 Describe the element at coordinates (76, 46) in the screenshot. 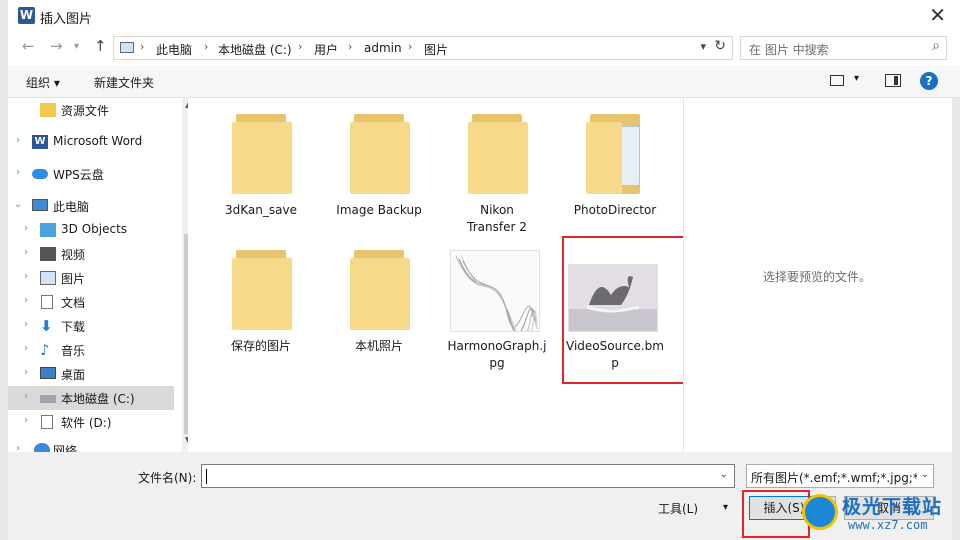

I see `recent-locations-icon: ▾` at that location.